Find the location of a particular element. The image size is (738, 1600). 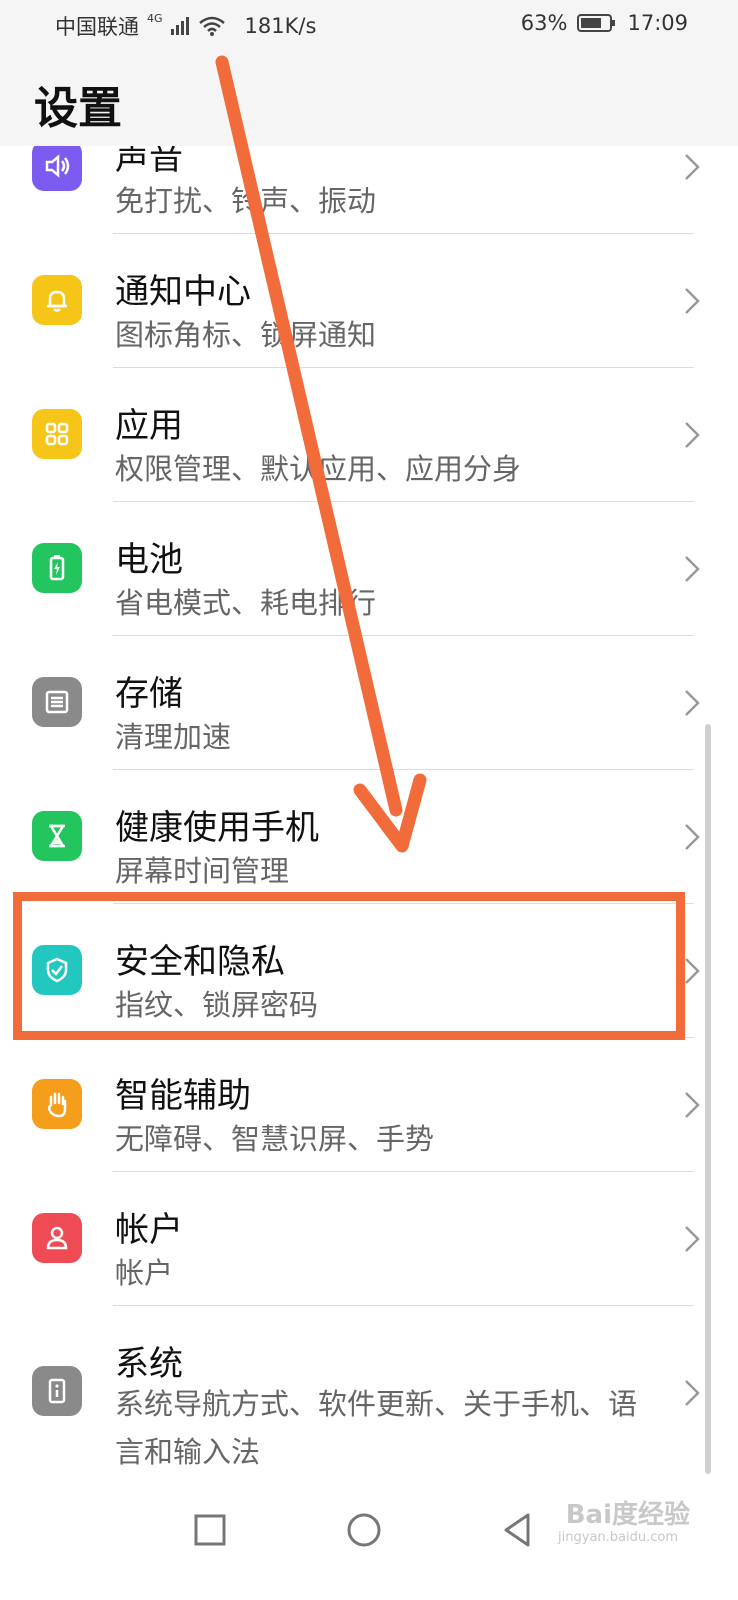

wifi-icon is located at coordinates (211, 26).